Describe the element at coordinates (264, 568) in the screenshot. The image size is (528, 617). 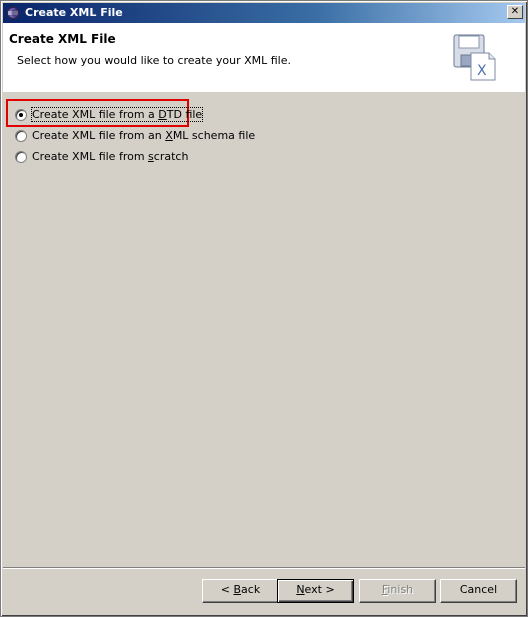
I see `button-bar-separator` at that location.